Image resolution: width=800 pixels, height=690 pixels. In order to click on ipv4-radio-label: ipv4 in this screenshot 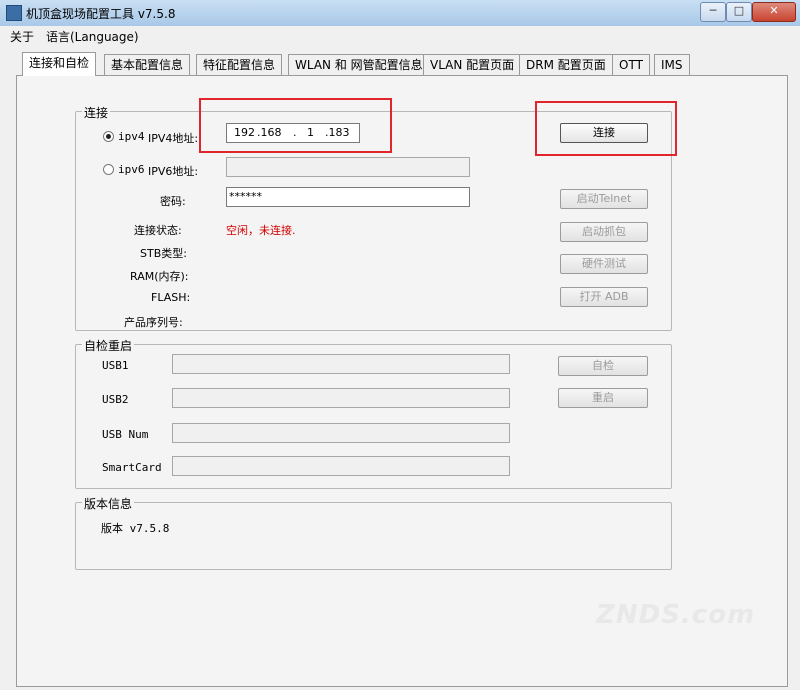, I will do `click(131, 136)`.